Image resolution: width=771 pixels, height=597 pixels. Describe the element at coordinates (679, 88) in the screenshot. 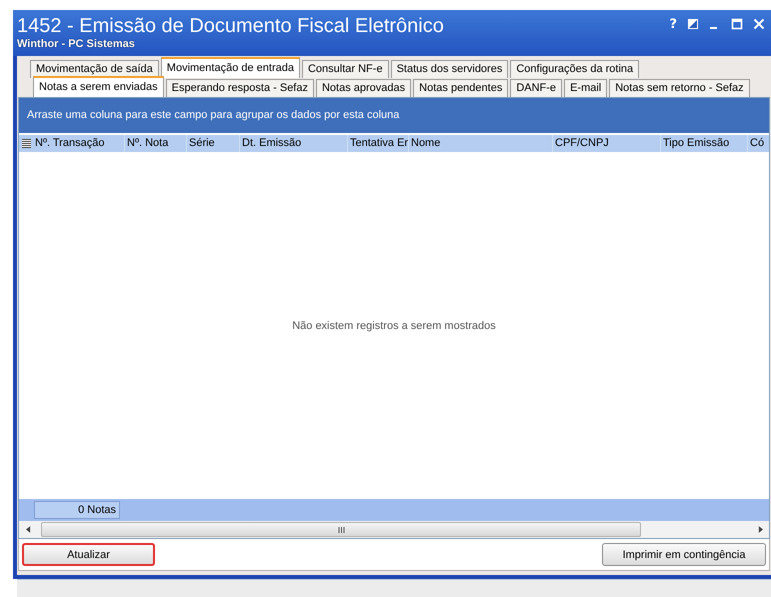

I see `tab: Notas sem retorno - Sefaz` at that location.